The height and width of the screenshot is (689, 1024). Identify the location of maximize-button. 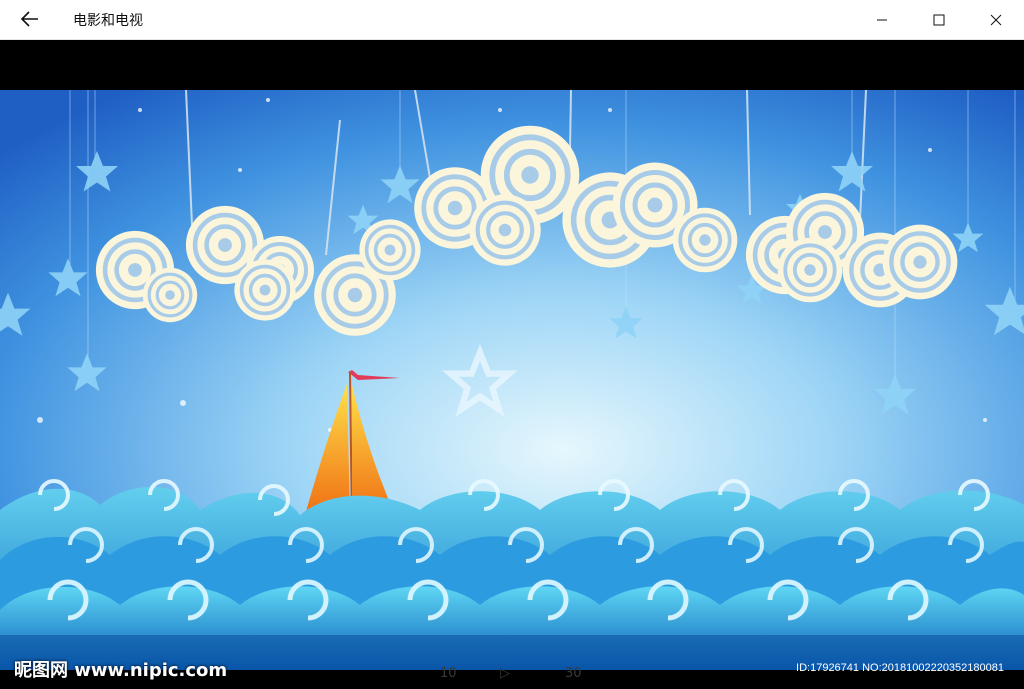
(938, 20).